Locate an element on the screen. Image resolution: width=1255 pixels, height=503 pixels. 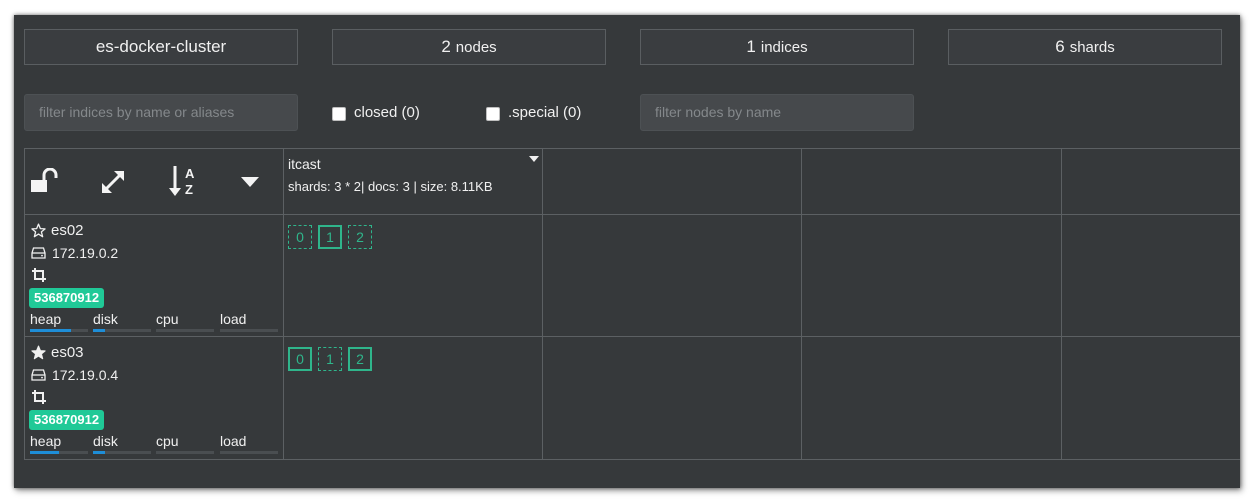
node-name-es02: es02 is located at coordinates (57, 230).